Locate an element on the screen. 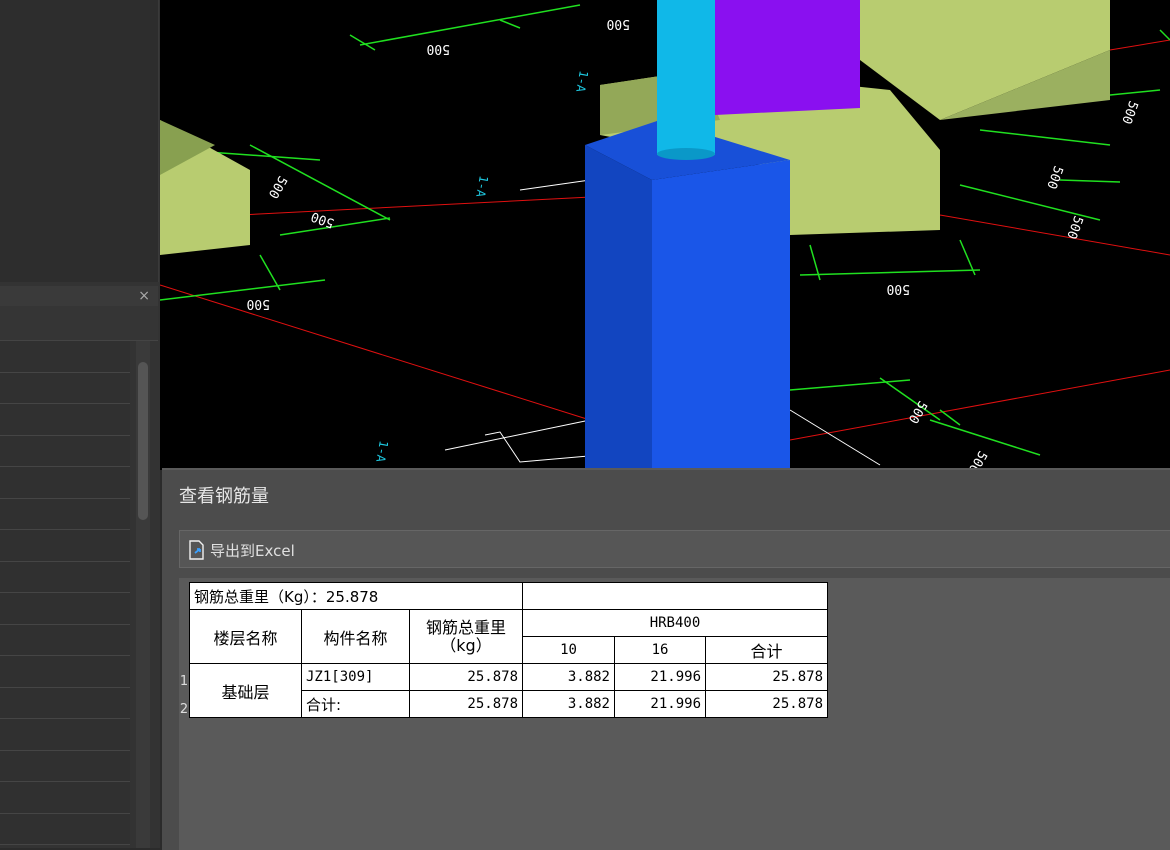  header-diameter-16: 16 is located at coordinates (660, 650).